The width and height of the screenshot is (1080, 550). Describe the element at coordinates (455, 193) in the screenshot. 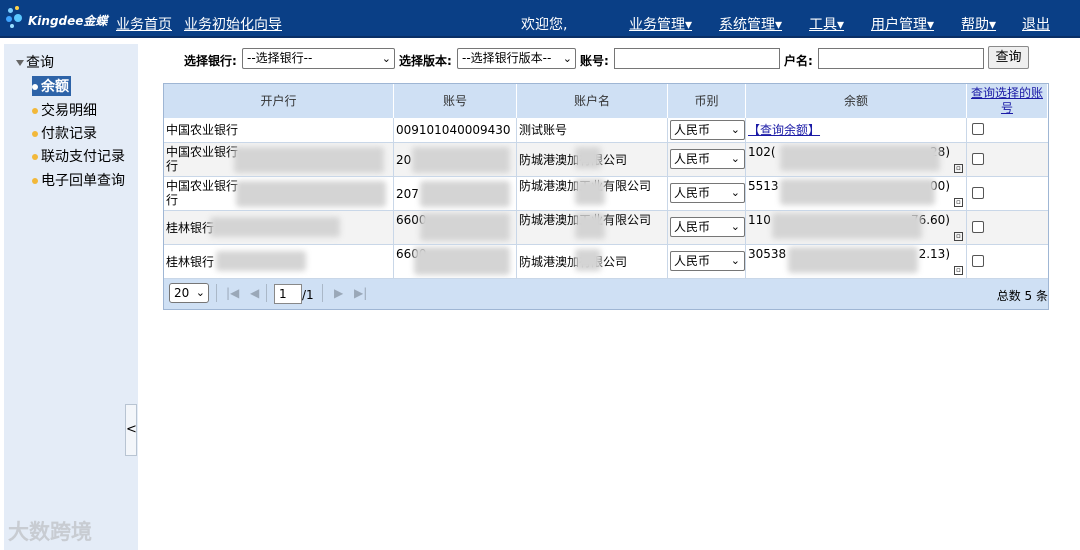

I see `cell-account: 207` at that location.